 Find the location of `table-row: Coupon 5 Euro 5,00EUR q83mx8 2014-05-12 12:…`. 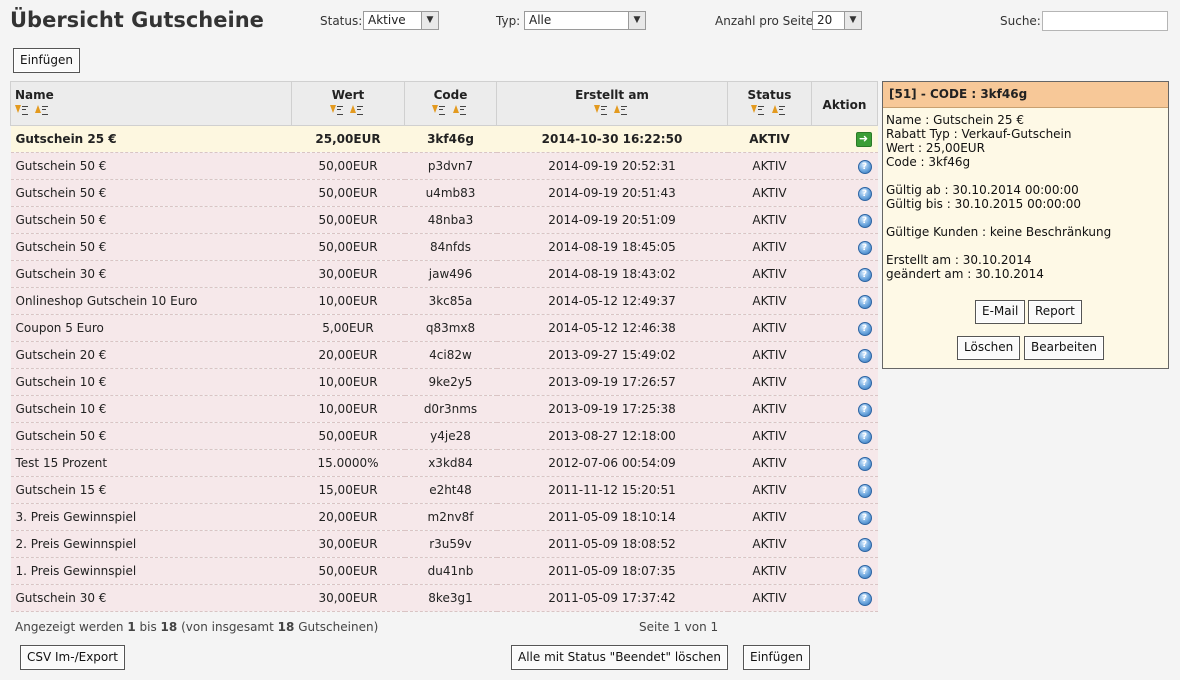

table-row: Coupon 5 Euro 5,00EUR q83mx8 2014-05-12 12:… is located at coordinates (444, 328).